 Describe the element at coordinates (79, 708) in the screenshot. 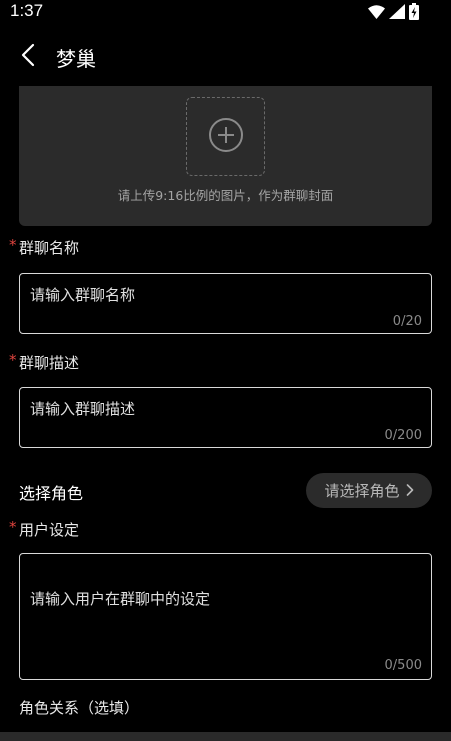

I see `role-relation-label: 角色关系（选填）` at that location.